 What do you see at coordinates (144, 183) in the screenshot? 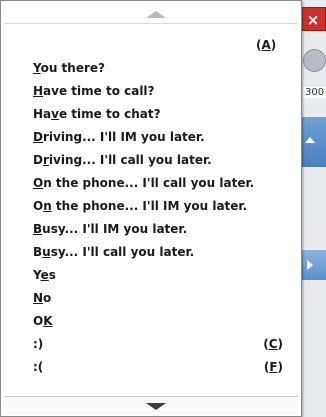
I see `menu-item-label: On the phone... I'll call you later.` at bounding box center [144, 183].